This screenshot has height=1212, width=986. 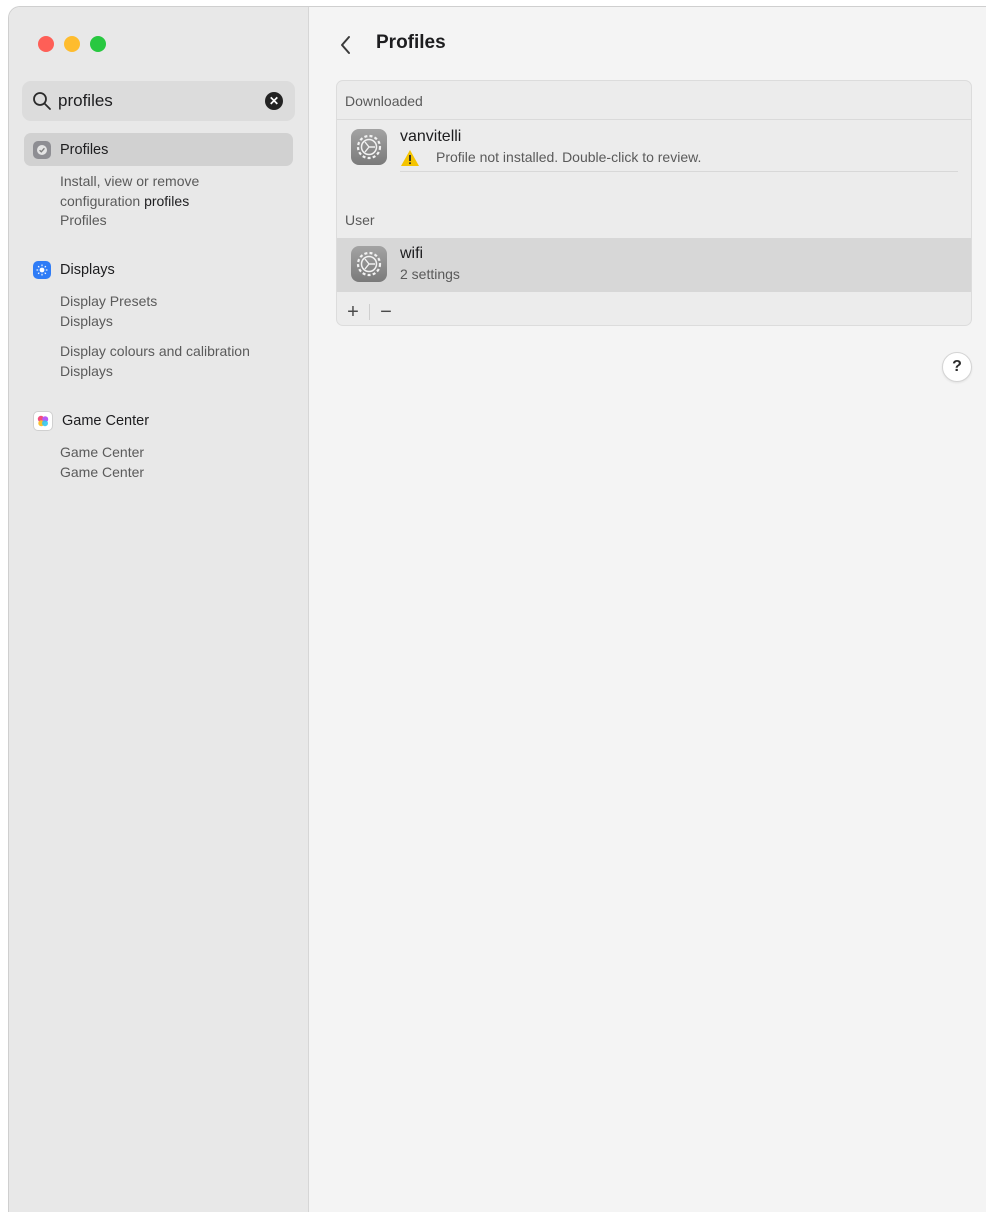 I want to click on minimize-button, so click(x=72, y=44).